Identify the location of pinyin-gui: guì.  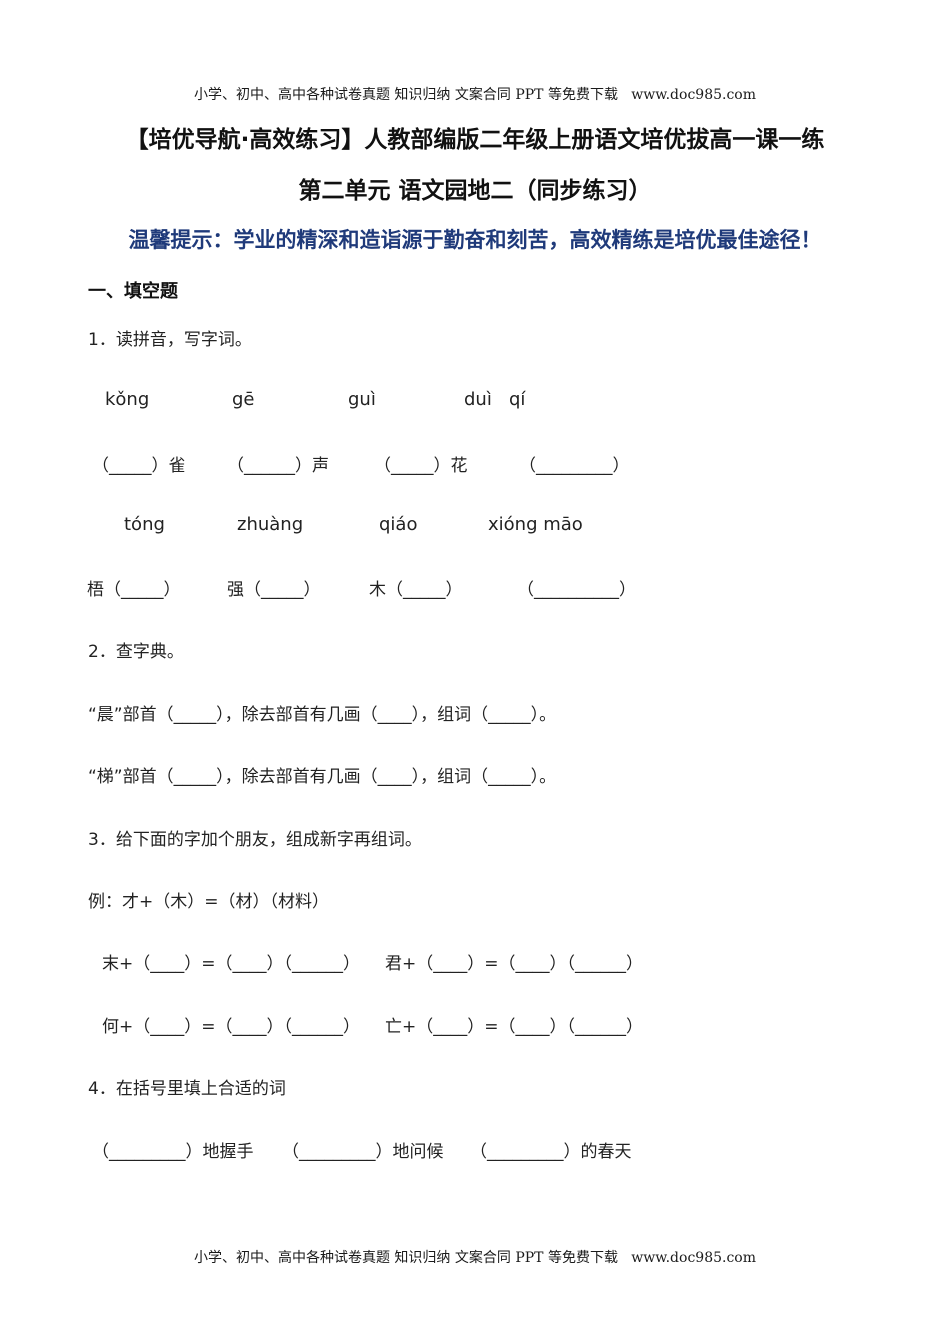
(362, 399).